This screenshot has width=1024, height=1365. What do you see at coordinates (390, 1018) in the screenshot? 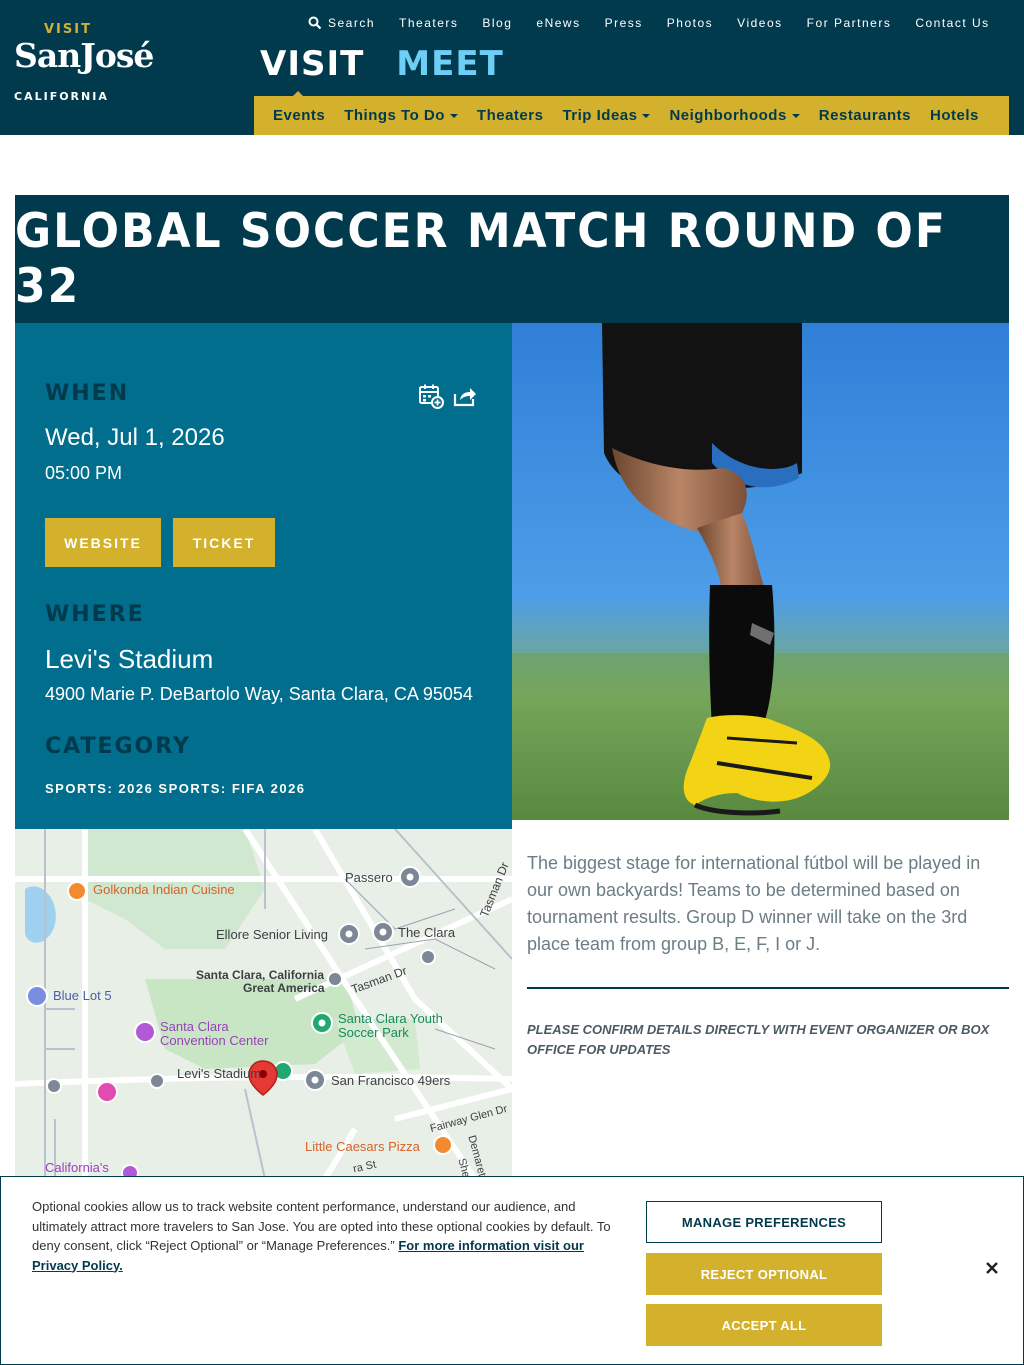
I see `map-label-youth-soccer-1: Santa Clara Youth` at bounding box center [390, 1018].